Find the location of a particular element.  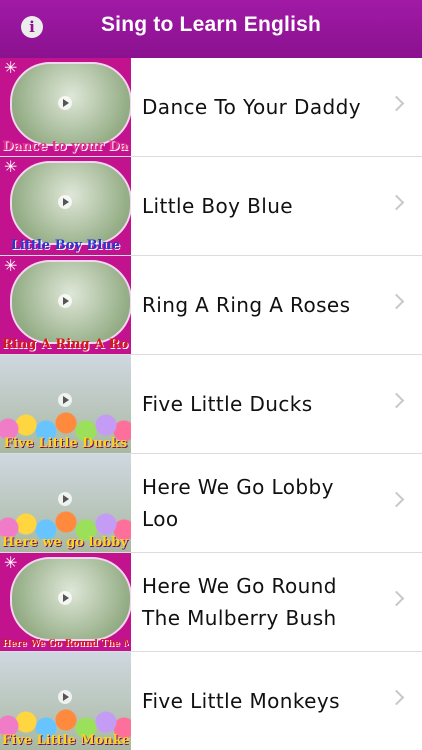

song-row-five-little-monkeys: Five Little Monkeys Five Little Monkeys is located at coordinates (211, 701).